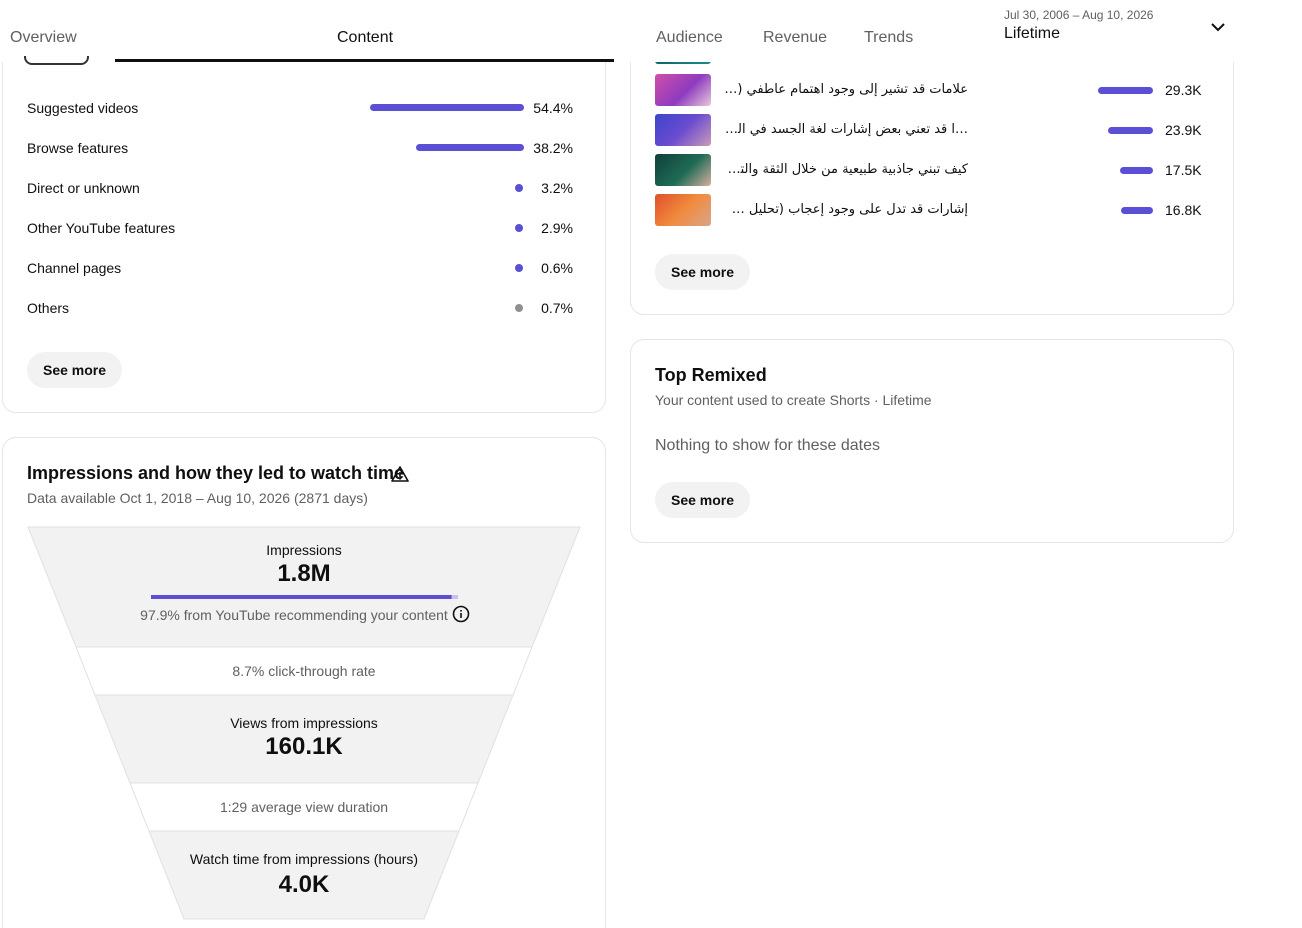 The height and width of the screenshot is (928, 1302). Describe the element at coordinates (1218, 27) in the screenshot. I see `chevron-down-icon` at that location.